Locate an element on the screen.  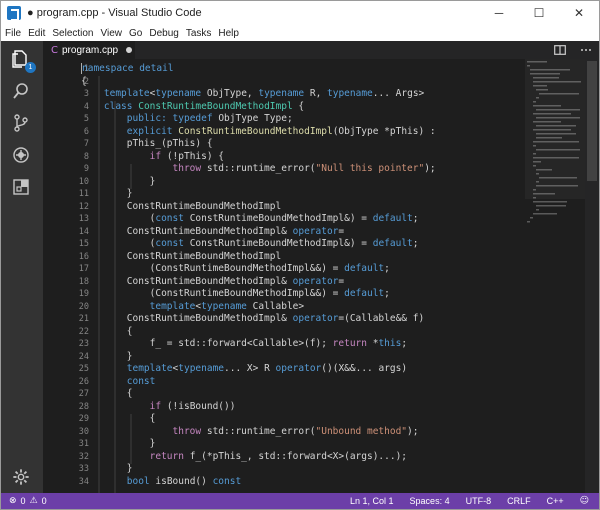
menu-go: Go is located at coordinates (135, 33).